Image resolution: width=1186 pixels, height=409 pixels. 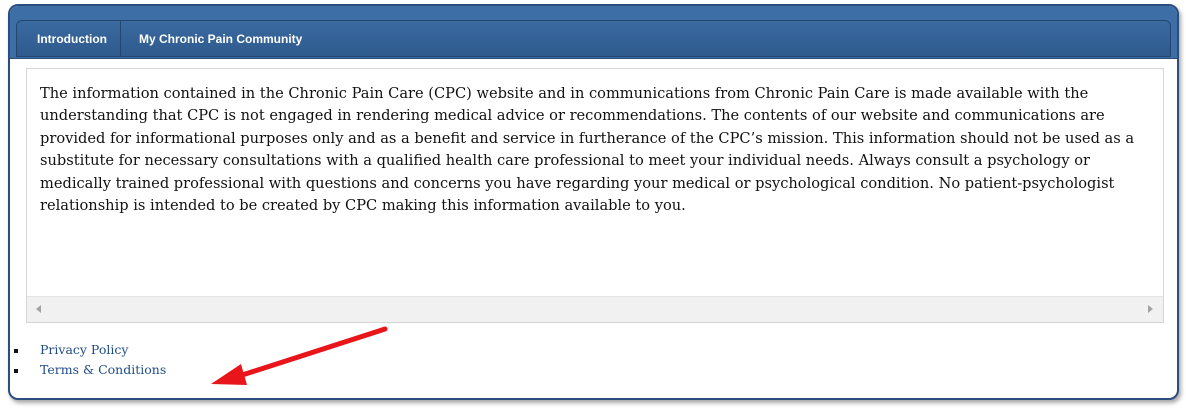 I want to click on list-item: Privacy Policy, so click(x=88, y=350).